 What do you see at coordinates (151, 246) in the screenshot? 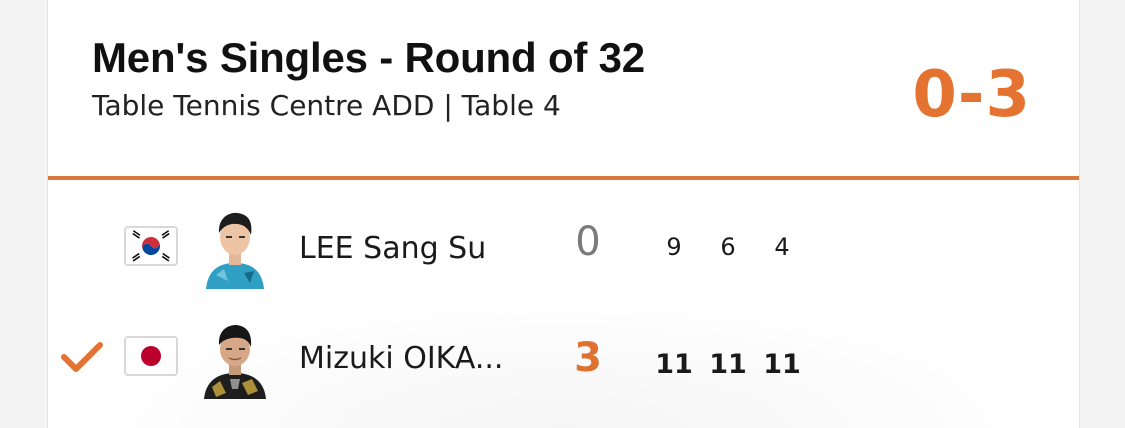
I see `south-korea-flag-icon` at bounding box center [151, 246].